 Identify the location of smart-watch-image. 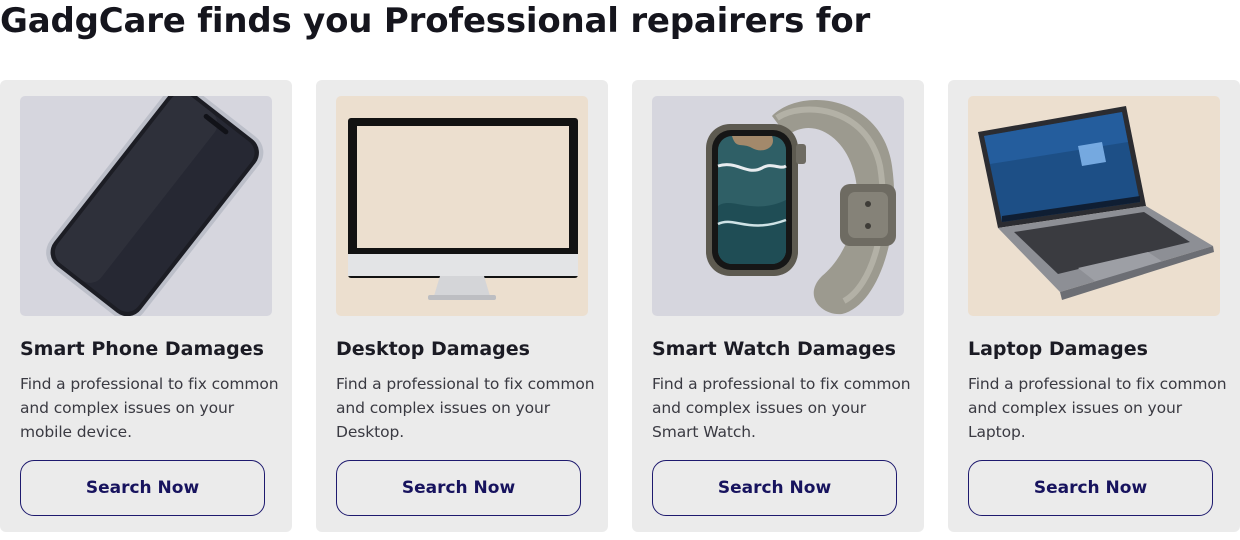
(778, 206).